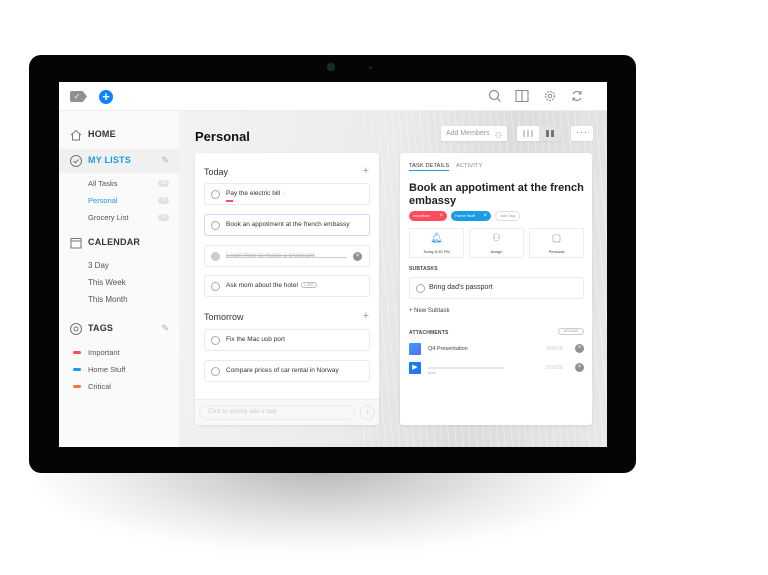  Describe the element at coordinates (357, 256) in the screenshot. I see `remove-task-icon: ×` at that location.